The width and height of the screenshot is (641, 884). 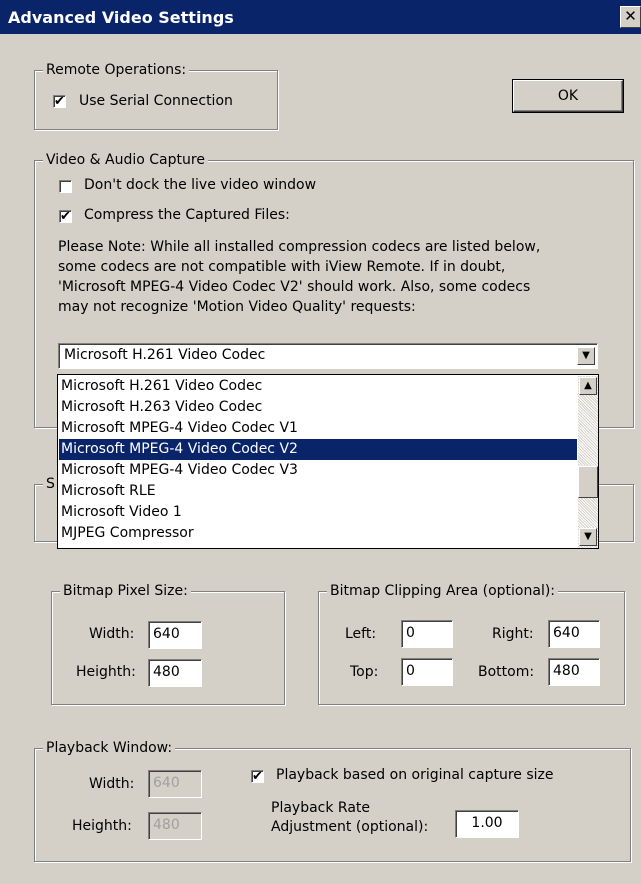 I want to click on codec-option: Microsoft H.261 Video Codec, so click(x=318, y=386).